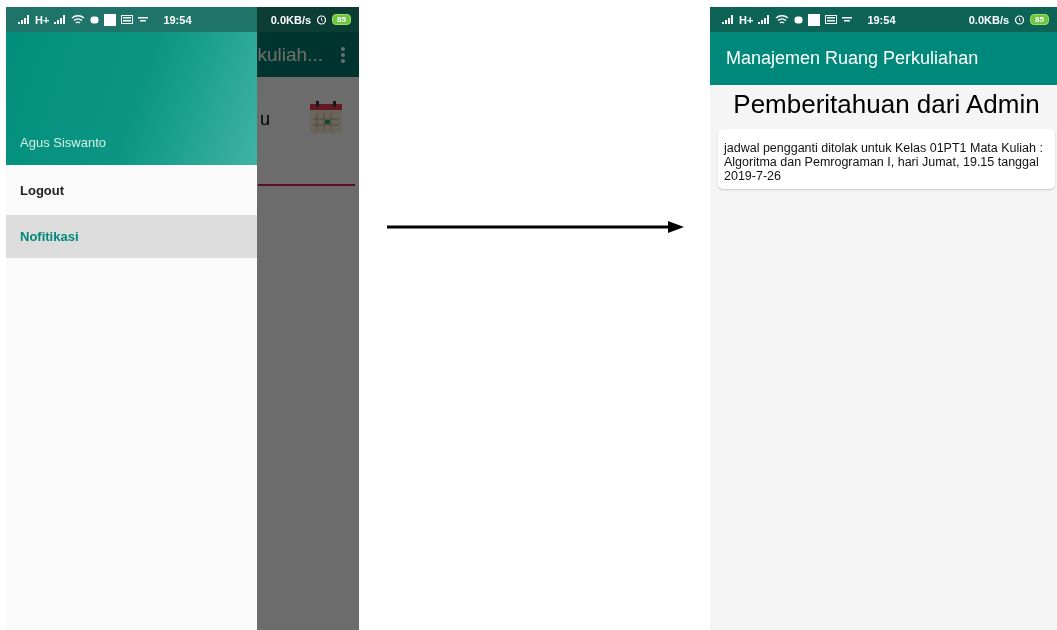  What do you see at coordinates (852, 58) in the screenshot?
I see `app-title: Manajemen Ruang Perkuliahan` at bounding box center [852, 58].